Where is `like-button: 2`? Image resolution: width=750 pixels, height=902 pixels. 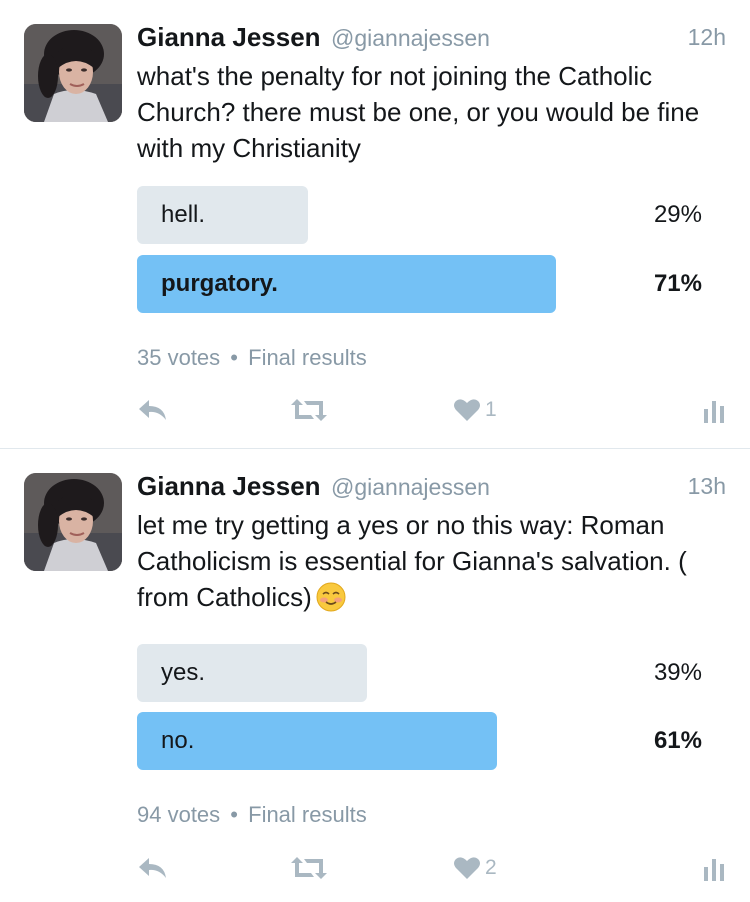
like-button: 2 is located at coordinates (475, 868).